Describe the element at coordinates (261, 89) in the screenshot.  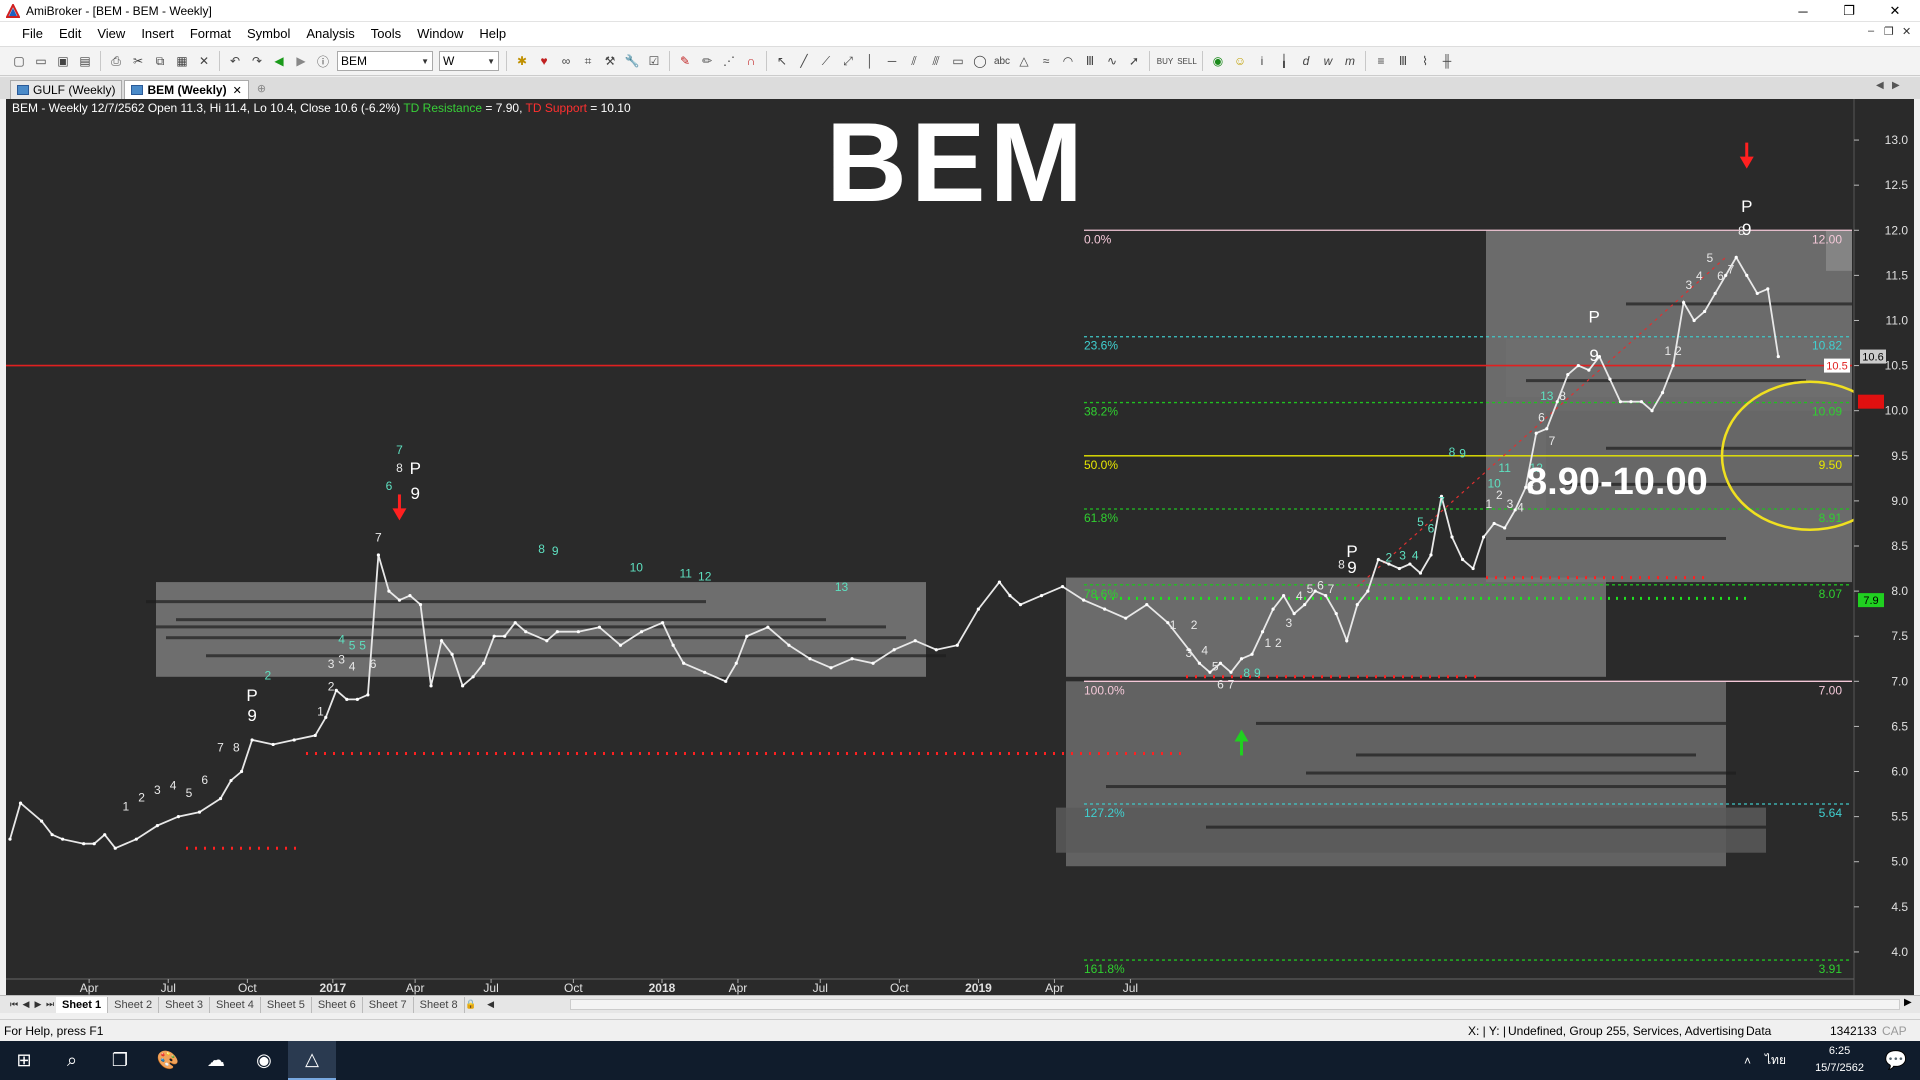
I see `new-tab-icon: ⊕` at that location.